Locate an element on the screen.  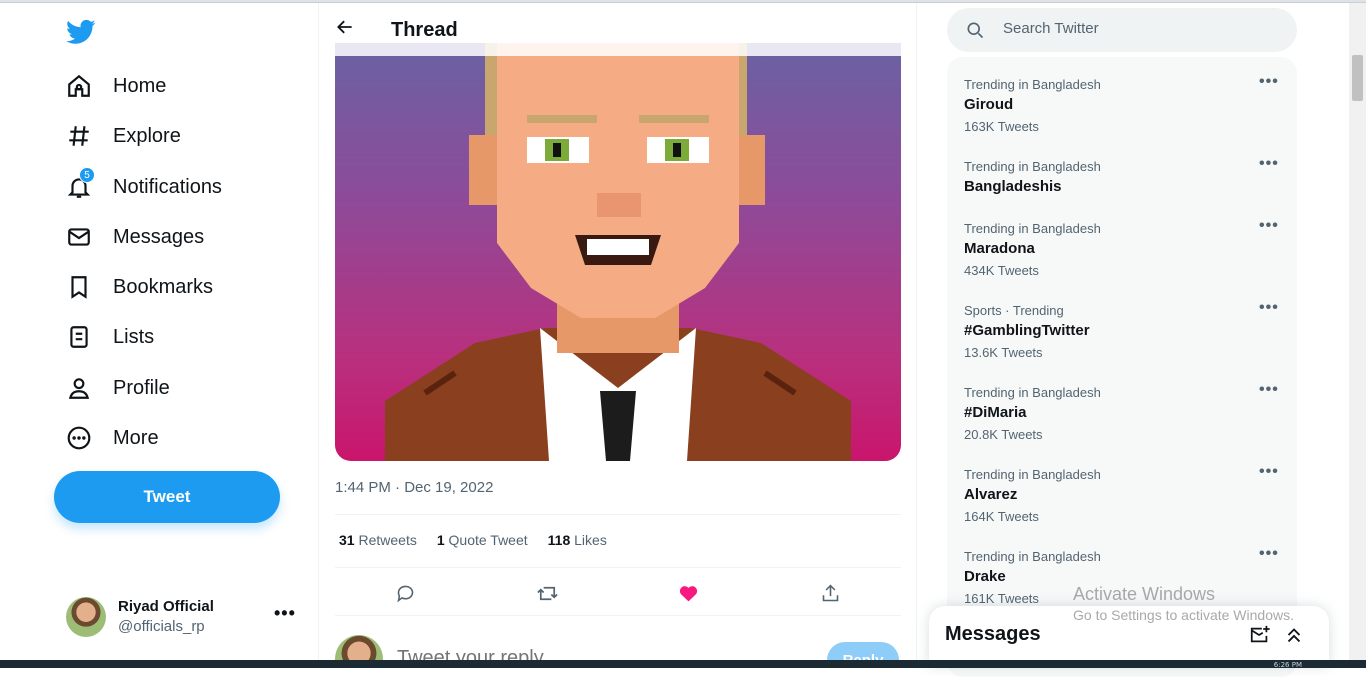
account-handle: @officials_rp is located at coordinates (161, 626).